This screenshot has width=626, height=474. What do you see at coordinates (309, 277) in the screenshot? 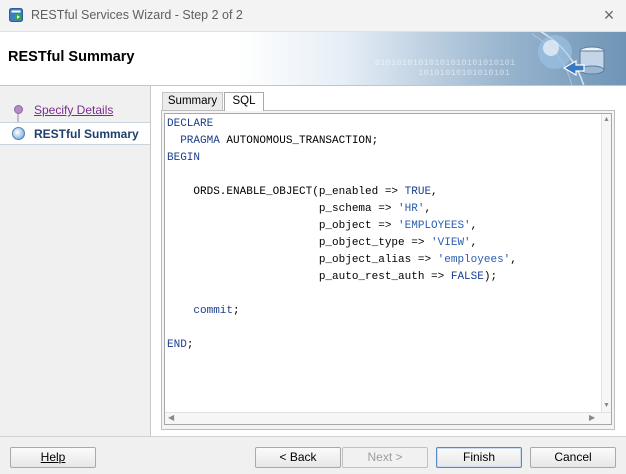
I see `sql-text: p_auto_rest_auth =>` at bounding box center [309, 277].